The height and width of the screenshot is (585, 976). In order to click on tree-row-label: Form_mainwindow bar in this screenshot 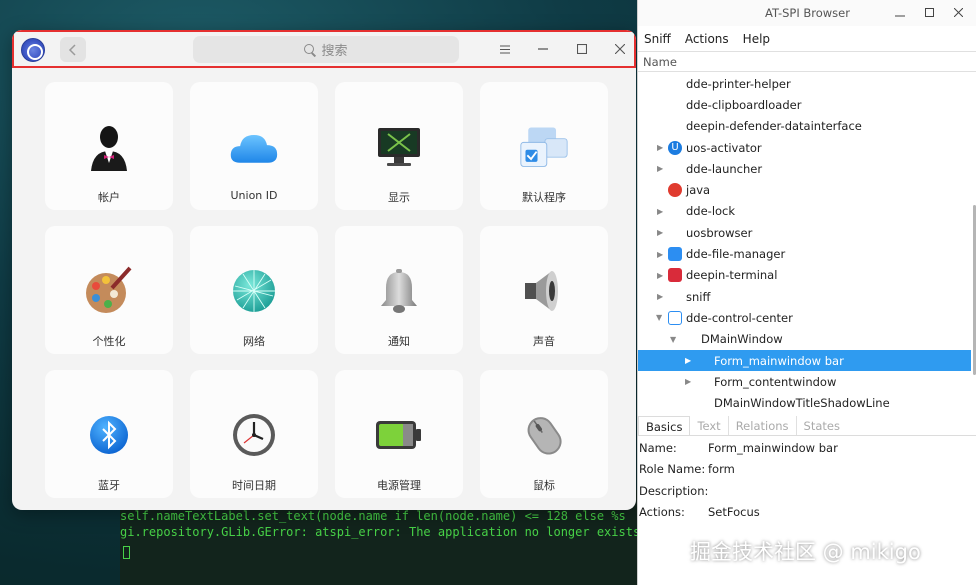, I will do `click(779, 360)`.